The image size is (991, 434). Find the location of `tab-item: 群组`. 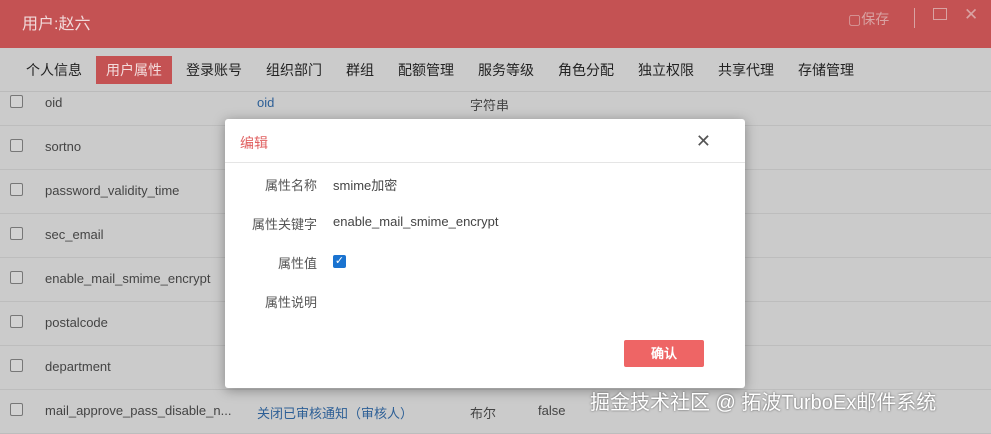

tab-item: 群组 is located at coordinates (360, 70).